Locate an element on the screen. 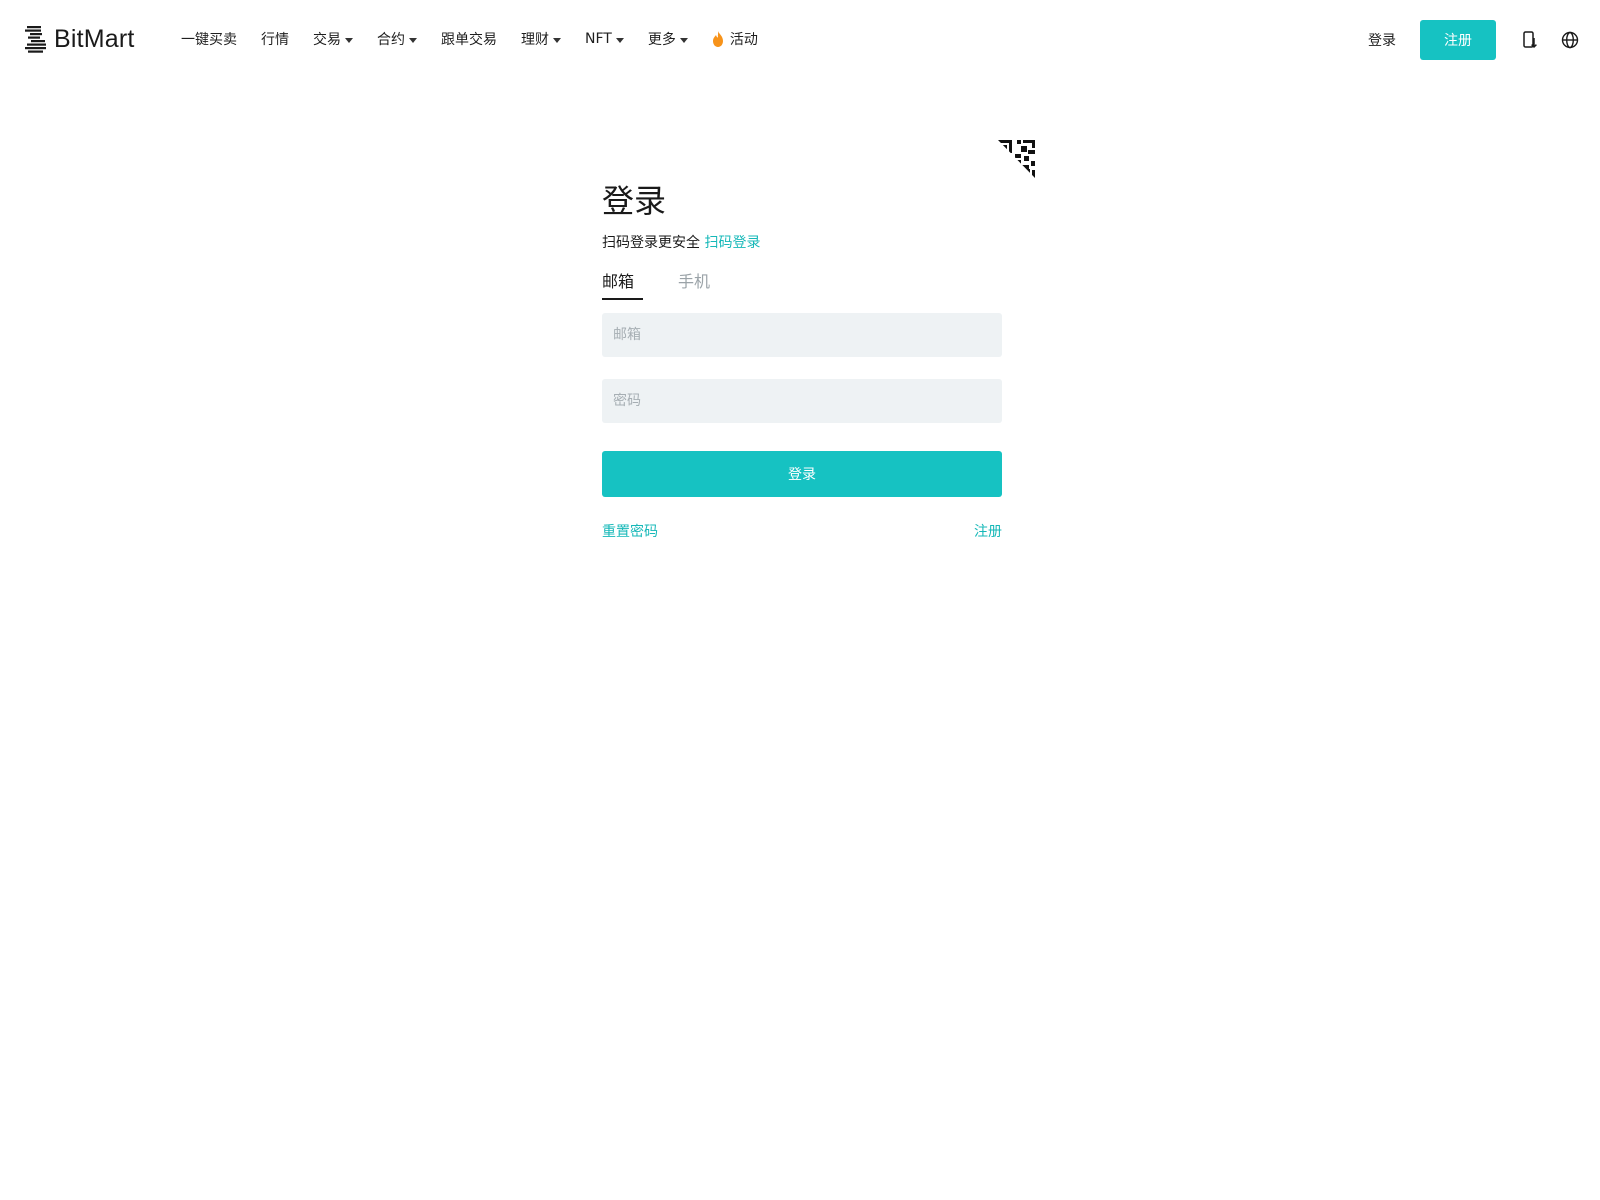 The width and height of the screenshot is (1600, 1200). nav-item-nft: NFT is located at coordinates (604, 39).